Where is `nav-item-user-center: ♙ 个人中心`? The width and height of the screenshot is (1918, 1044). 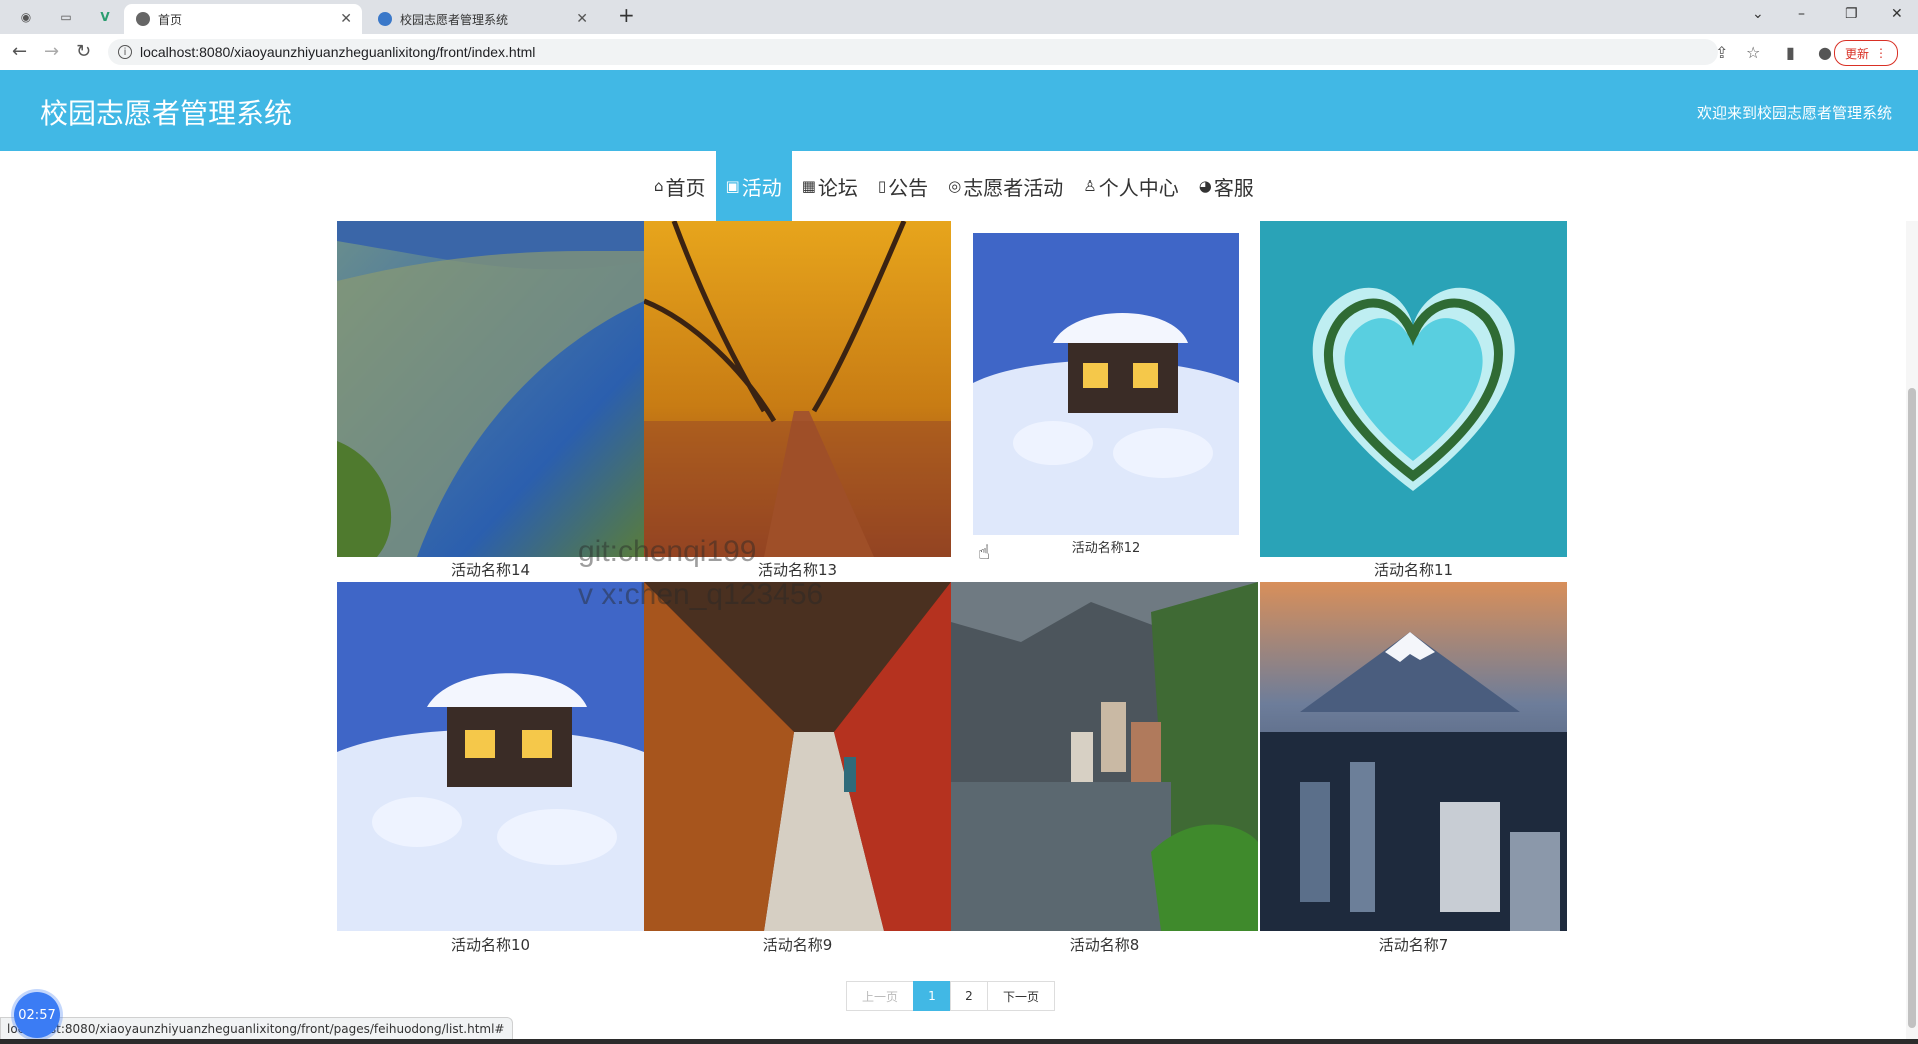 nav-item-user-center: ♙ 个人中心 is located at coordinates (1130, 186).